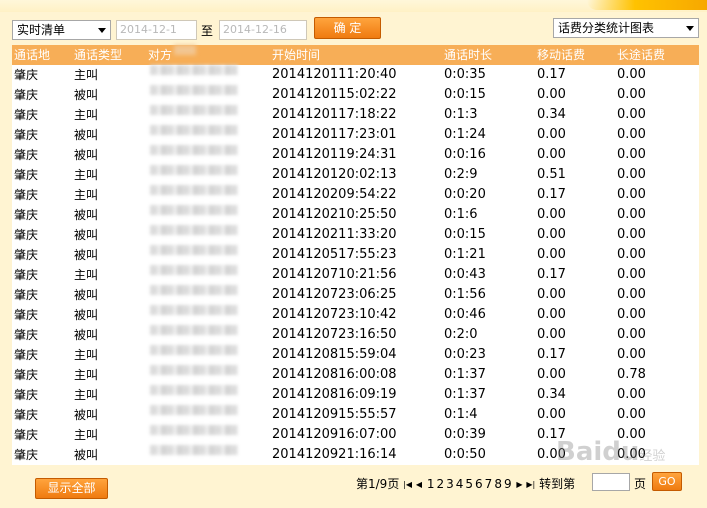 The width and height of the screenshot is (707, 508). What do you see at coordinates (465, 374) in the screenshot?
I see `cell-duration: 0:1:37` at bounding box center [465, 374].